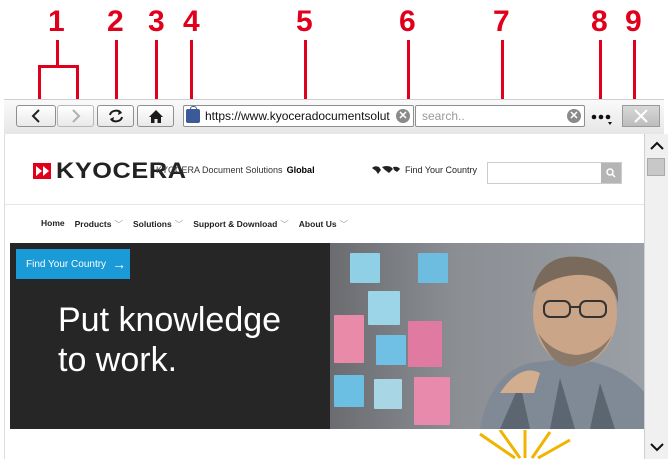 This screenshot has width=668, height=460. Describe the element at coordinates (574, 116) in the screenshot. I see `clear-search-icon: ✕` at that location.